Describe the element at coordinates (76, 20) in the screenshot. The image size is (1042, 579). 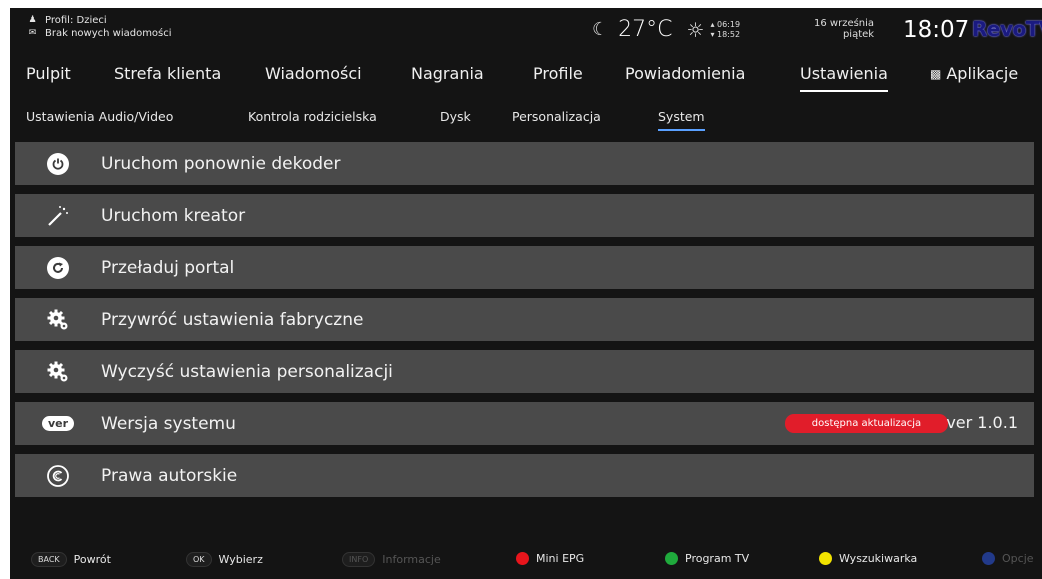
I see `profile-label: Profil: Dzieci` at that location.